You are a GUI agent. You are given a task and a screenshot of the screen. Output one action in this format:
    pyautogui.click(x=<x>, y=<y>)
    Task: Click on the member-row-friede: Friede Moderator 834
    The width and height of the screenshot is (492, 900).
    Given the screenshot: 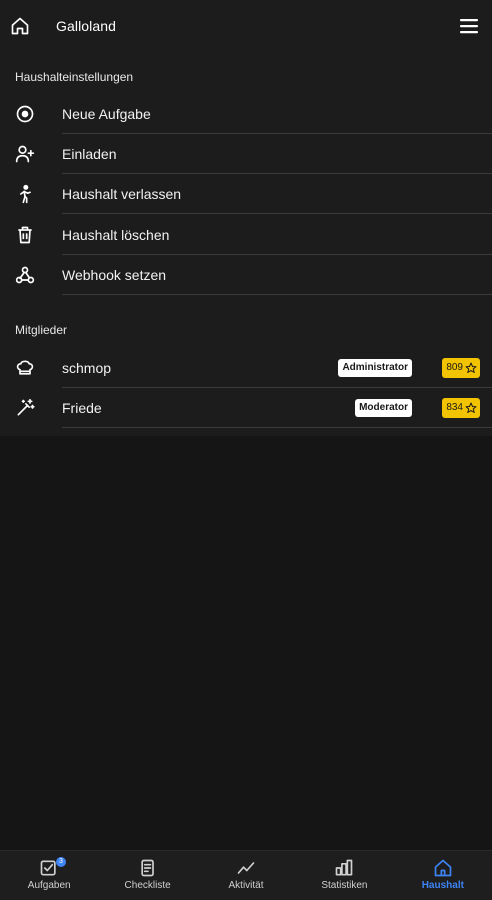 What is the action you would take?
    pyautogui.click(x=246, y=408)
    